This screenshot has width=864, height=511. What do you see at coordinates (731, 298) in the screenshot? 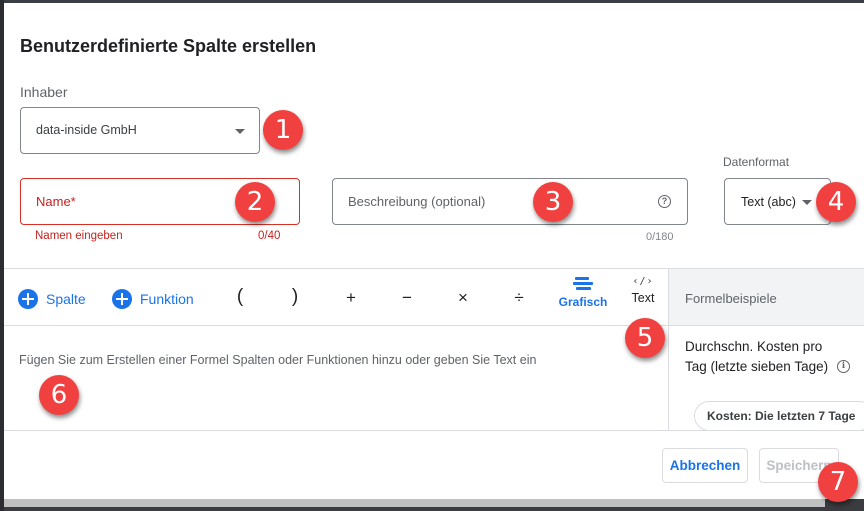
I see `formula-examples-title: Formelbeispiele` at bounding box center [731, 298].